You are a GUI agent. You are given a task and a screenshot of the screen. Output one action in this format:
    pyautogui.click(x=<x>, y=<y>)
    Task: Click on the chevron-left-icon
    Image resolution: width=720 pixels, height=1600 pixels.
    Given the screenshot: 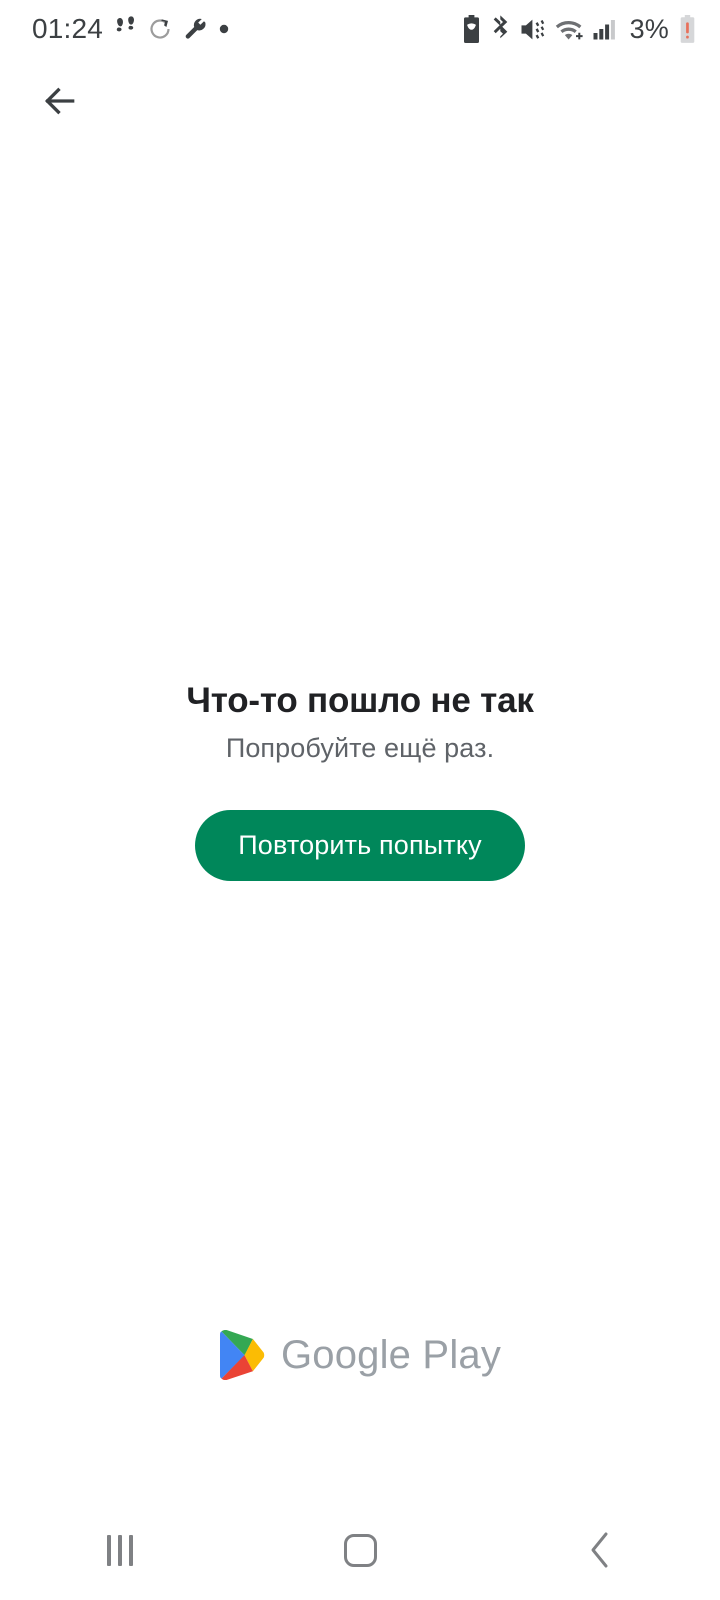 What is the action you would take?
    pyautogui.click(x=599, y=1550)
    